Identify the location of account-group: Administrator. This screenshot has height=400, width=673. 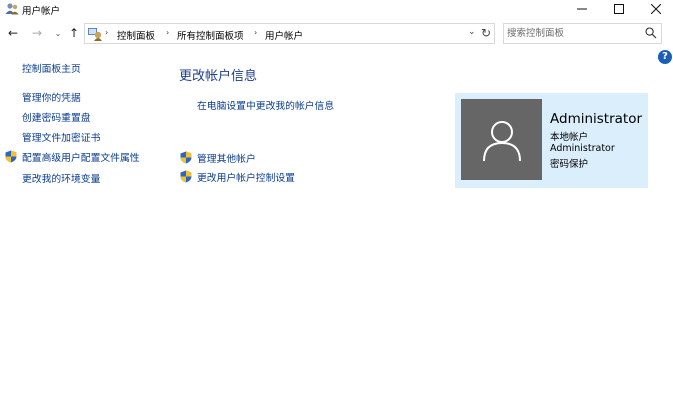
(582, 148).